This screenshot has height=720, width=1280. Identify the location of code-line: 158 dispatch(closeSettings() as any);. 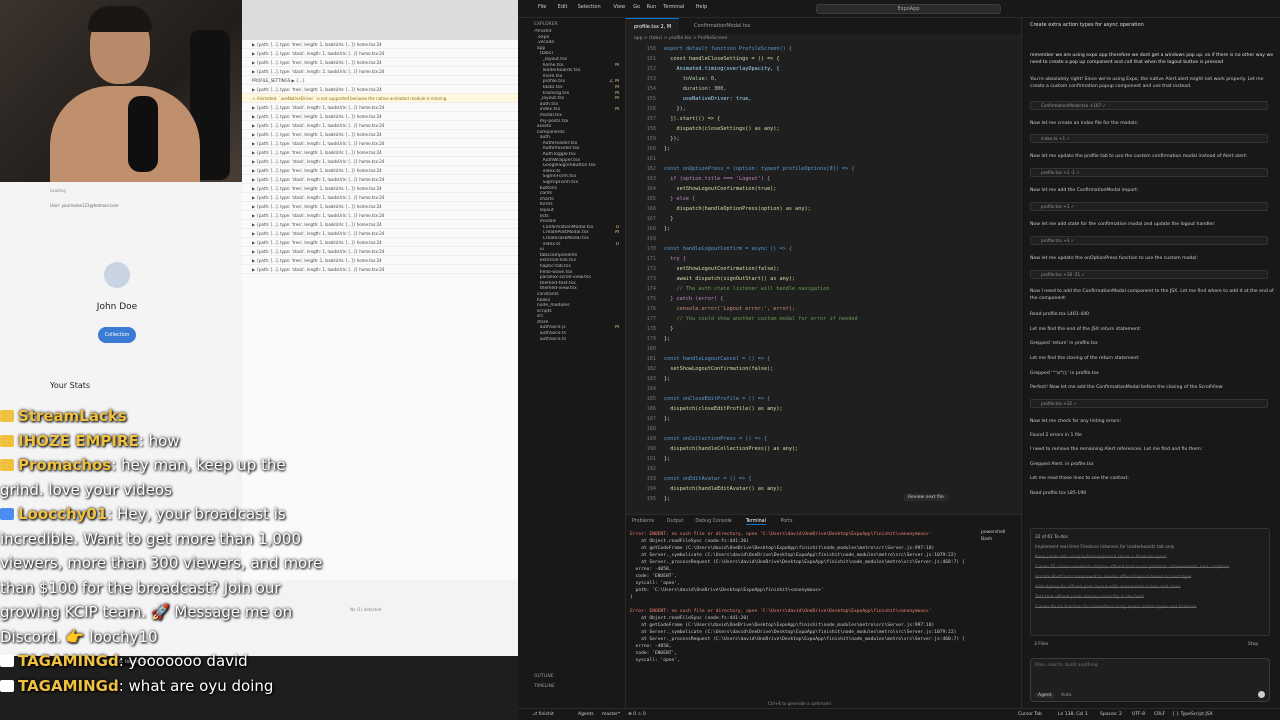
(823, 129).